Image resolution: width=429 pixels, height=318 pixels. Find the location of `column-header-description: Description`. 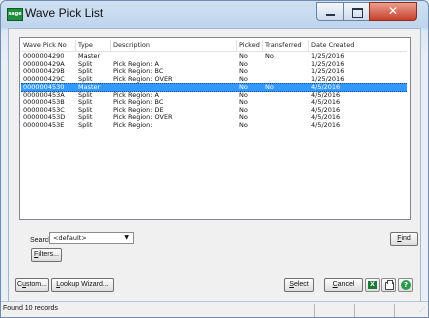

column-header-description: Description is located at coordinates (174, 45).